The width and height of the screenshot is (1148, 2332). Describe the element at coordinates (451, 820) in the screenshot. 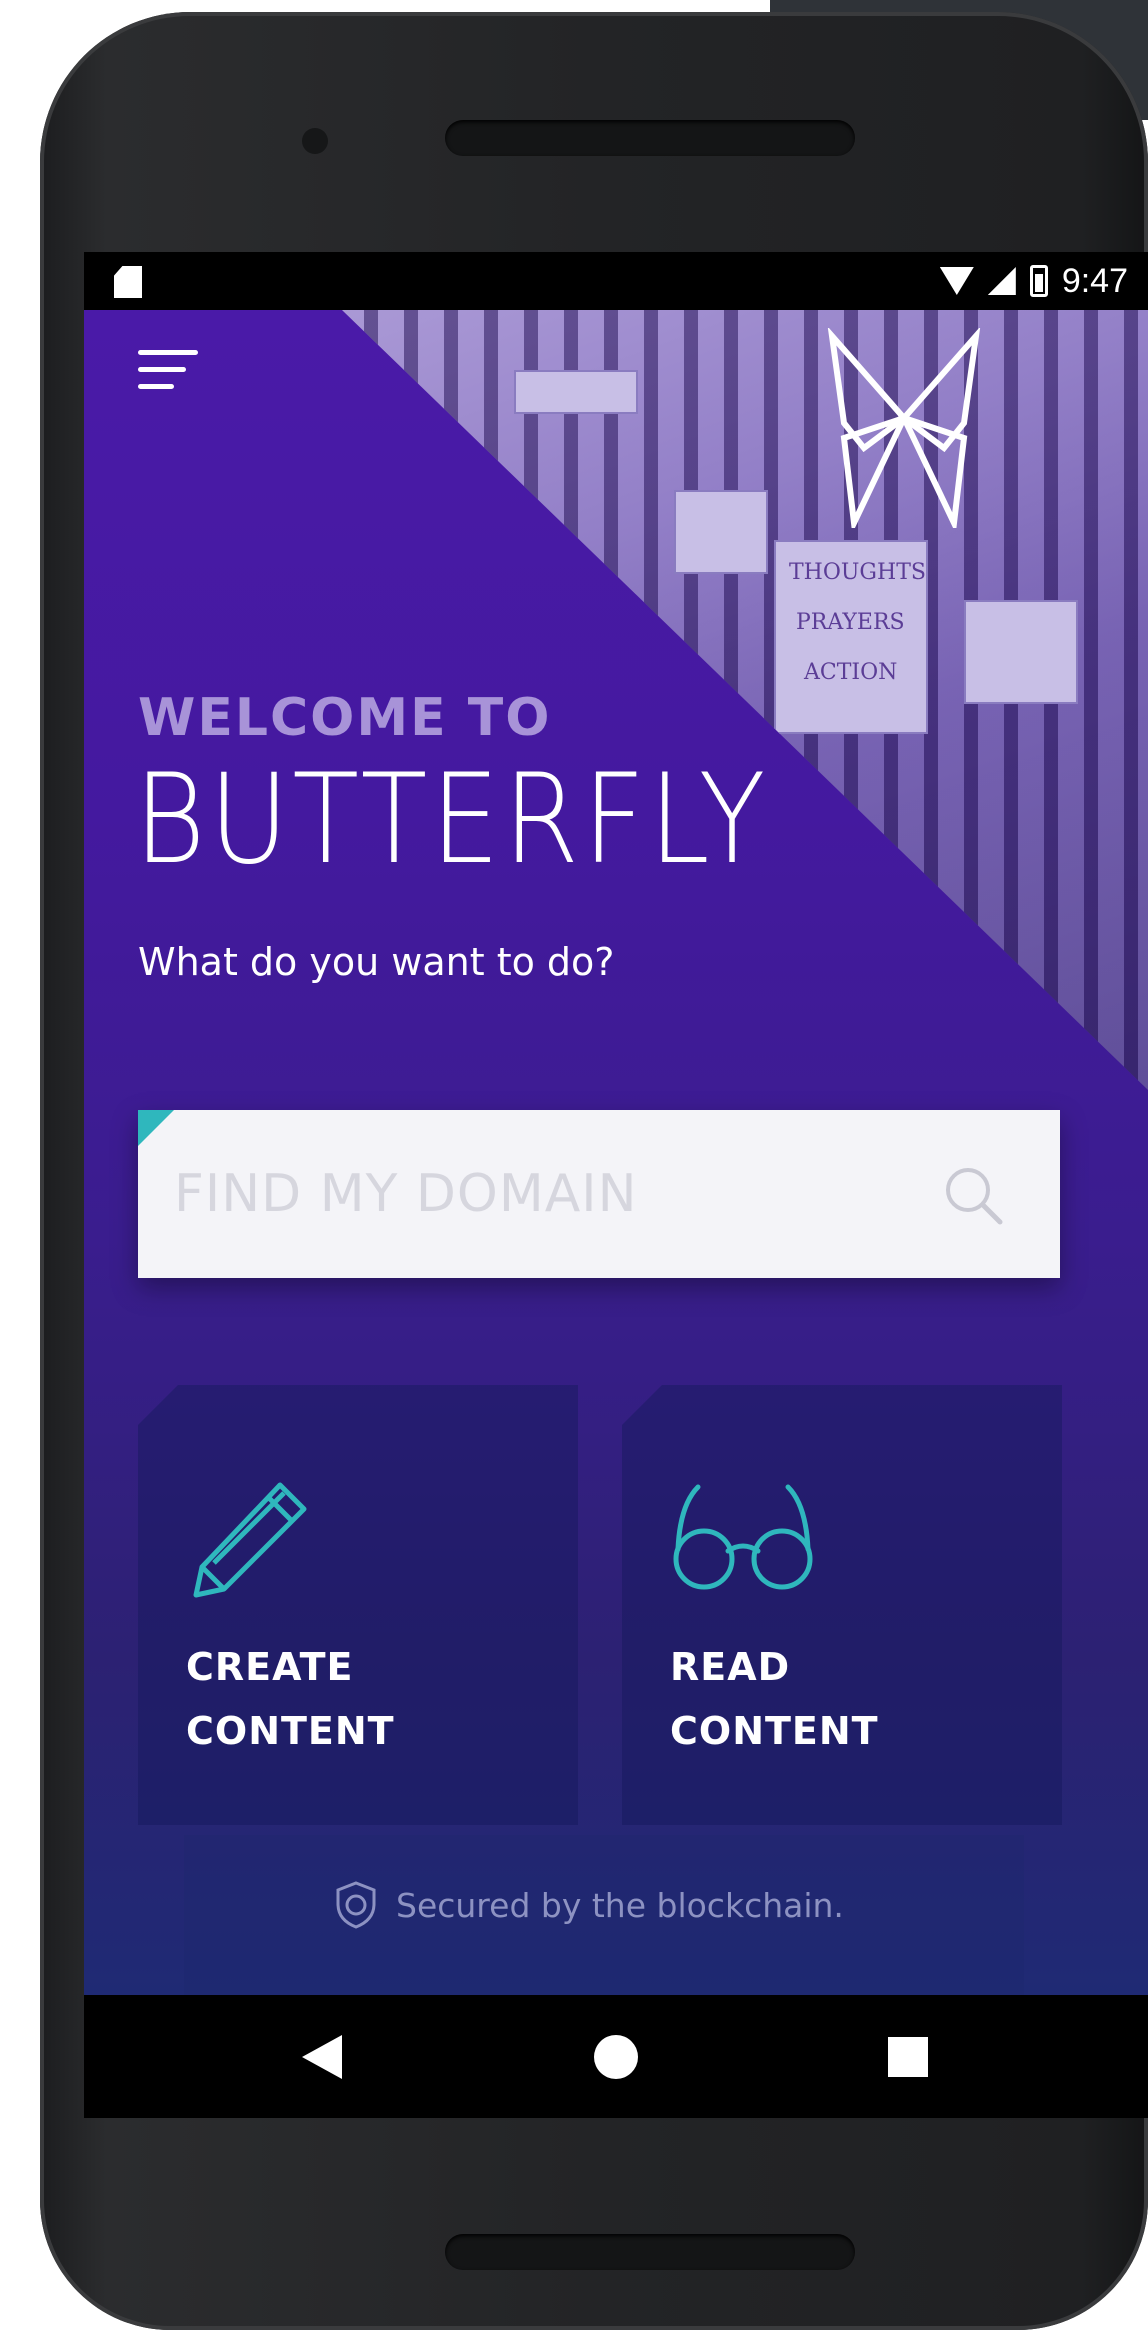

I see `brand-title: BUTTERFLY` at that location.